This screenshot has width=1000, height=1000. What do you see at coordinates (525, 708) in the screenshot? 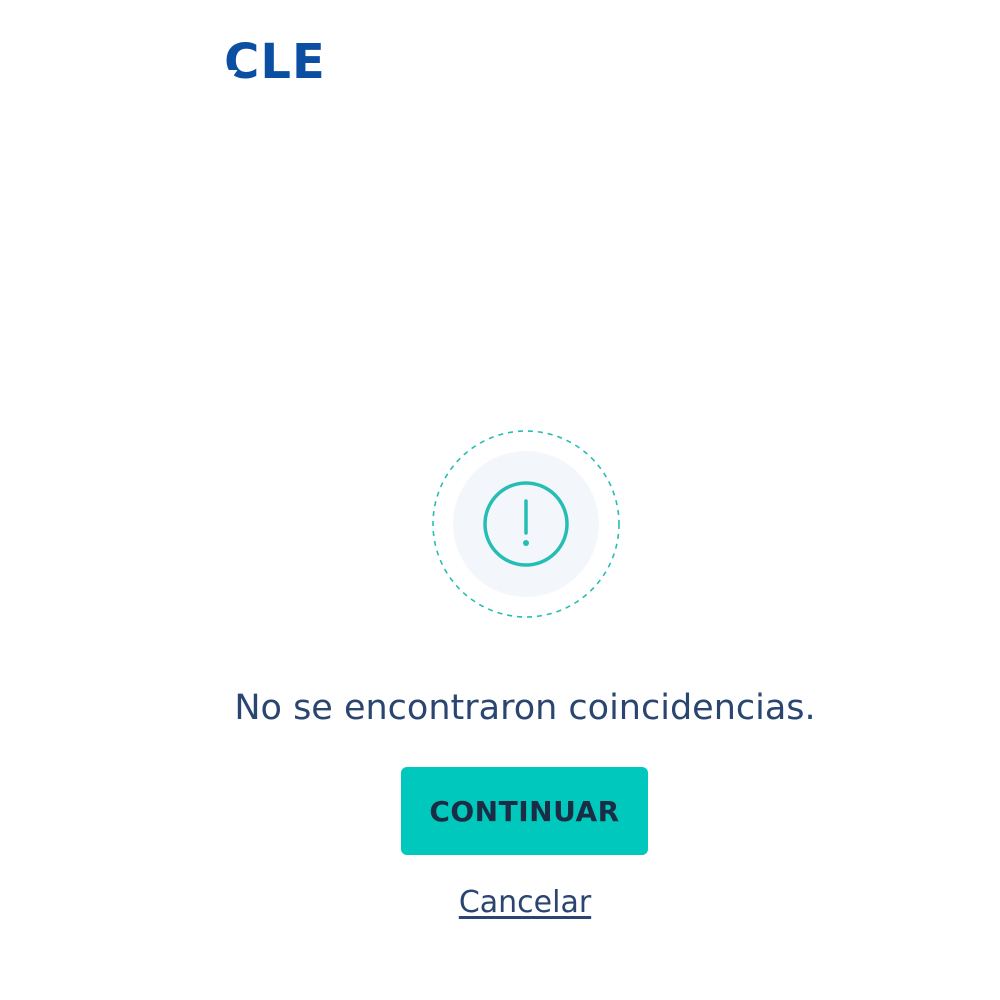
I see `no-results-message: No se encontraron coincidencias.` at bounding box center [525, 708].